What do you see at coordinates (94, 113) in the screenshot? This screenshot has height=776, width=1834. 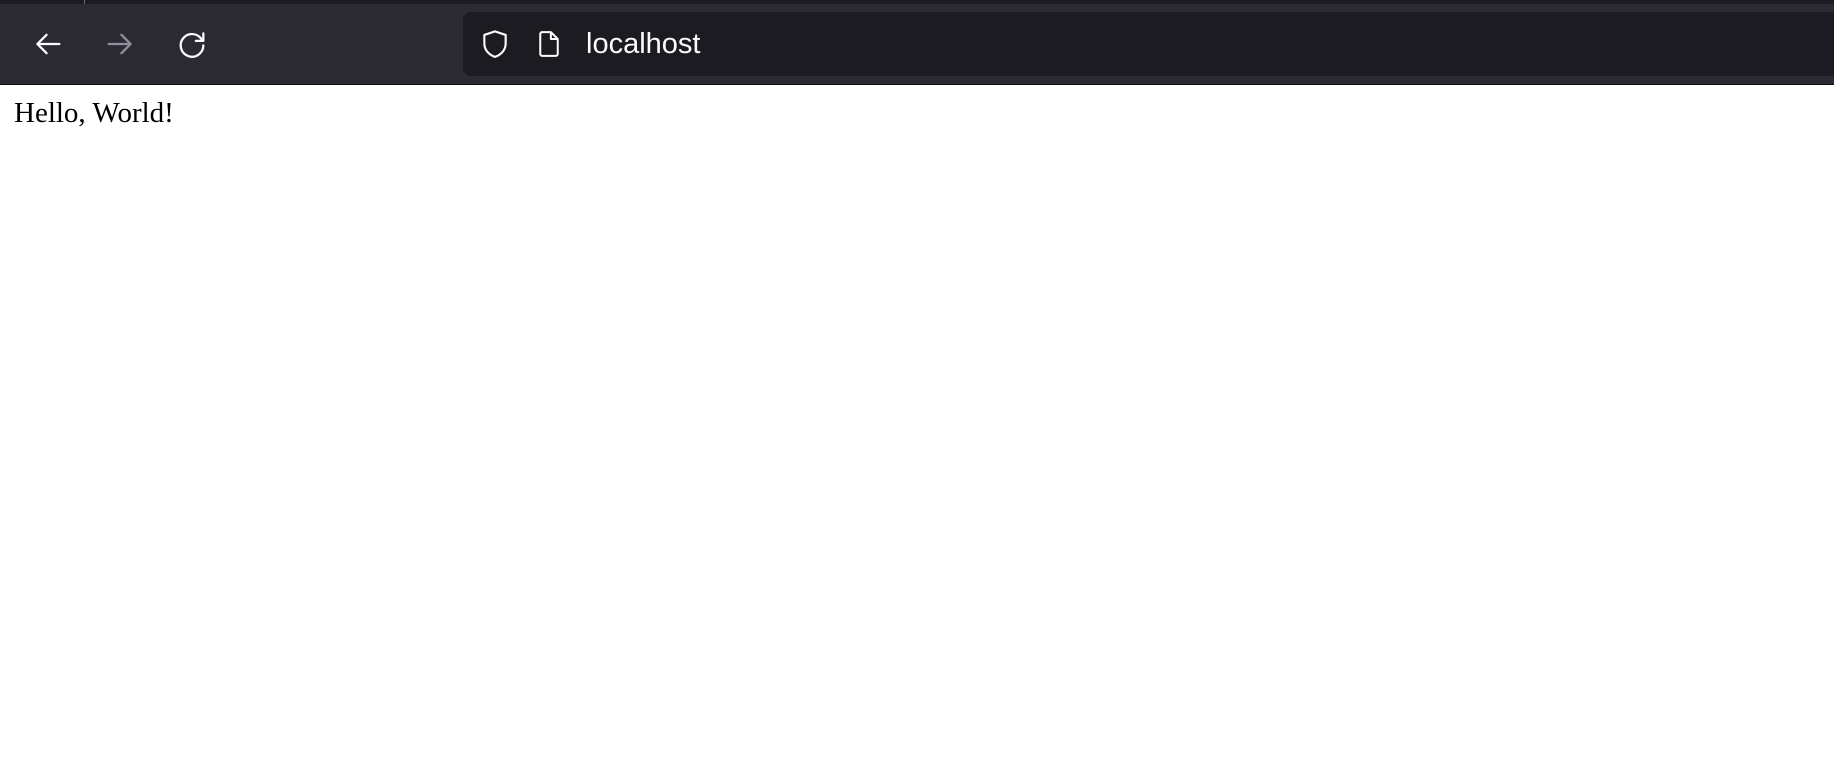 I see `page-body-text: Hello, World!` at bounding box center [94, 113].